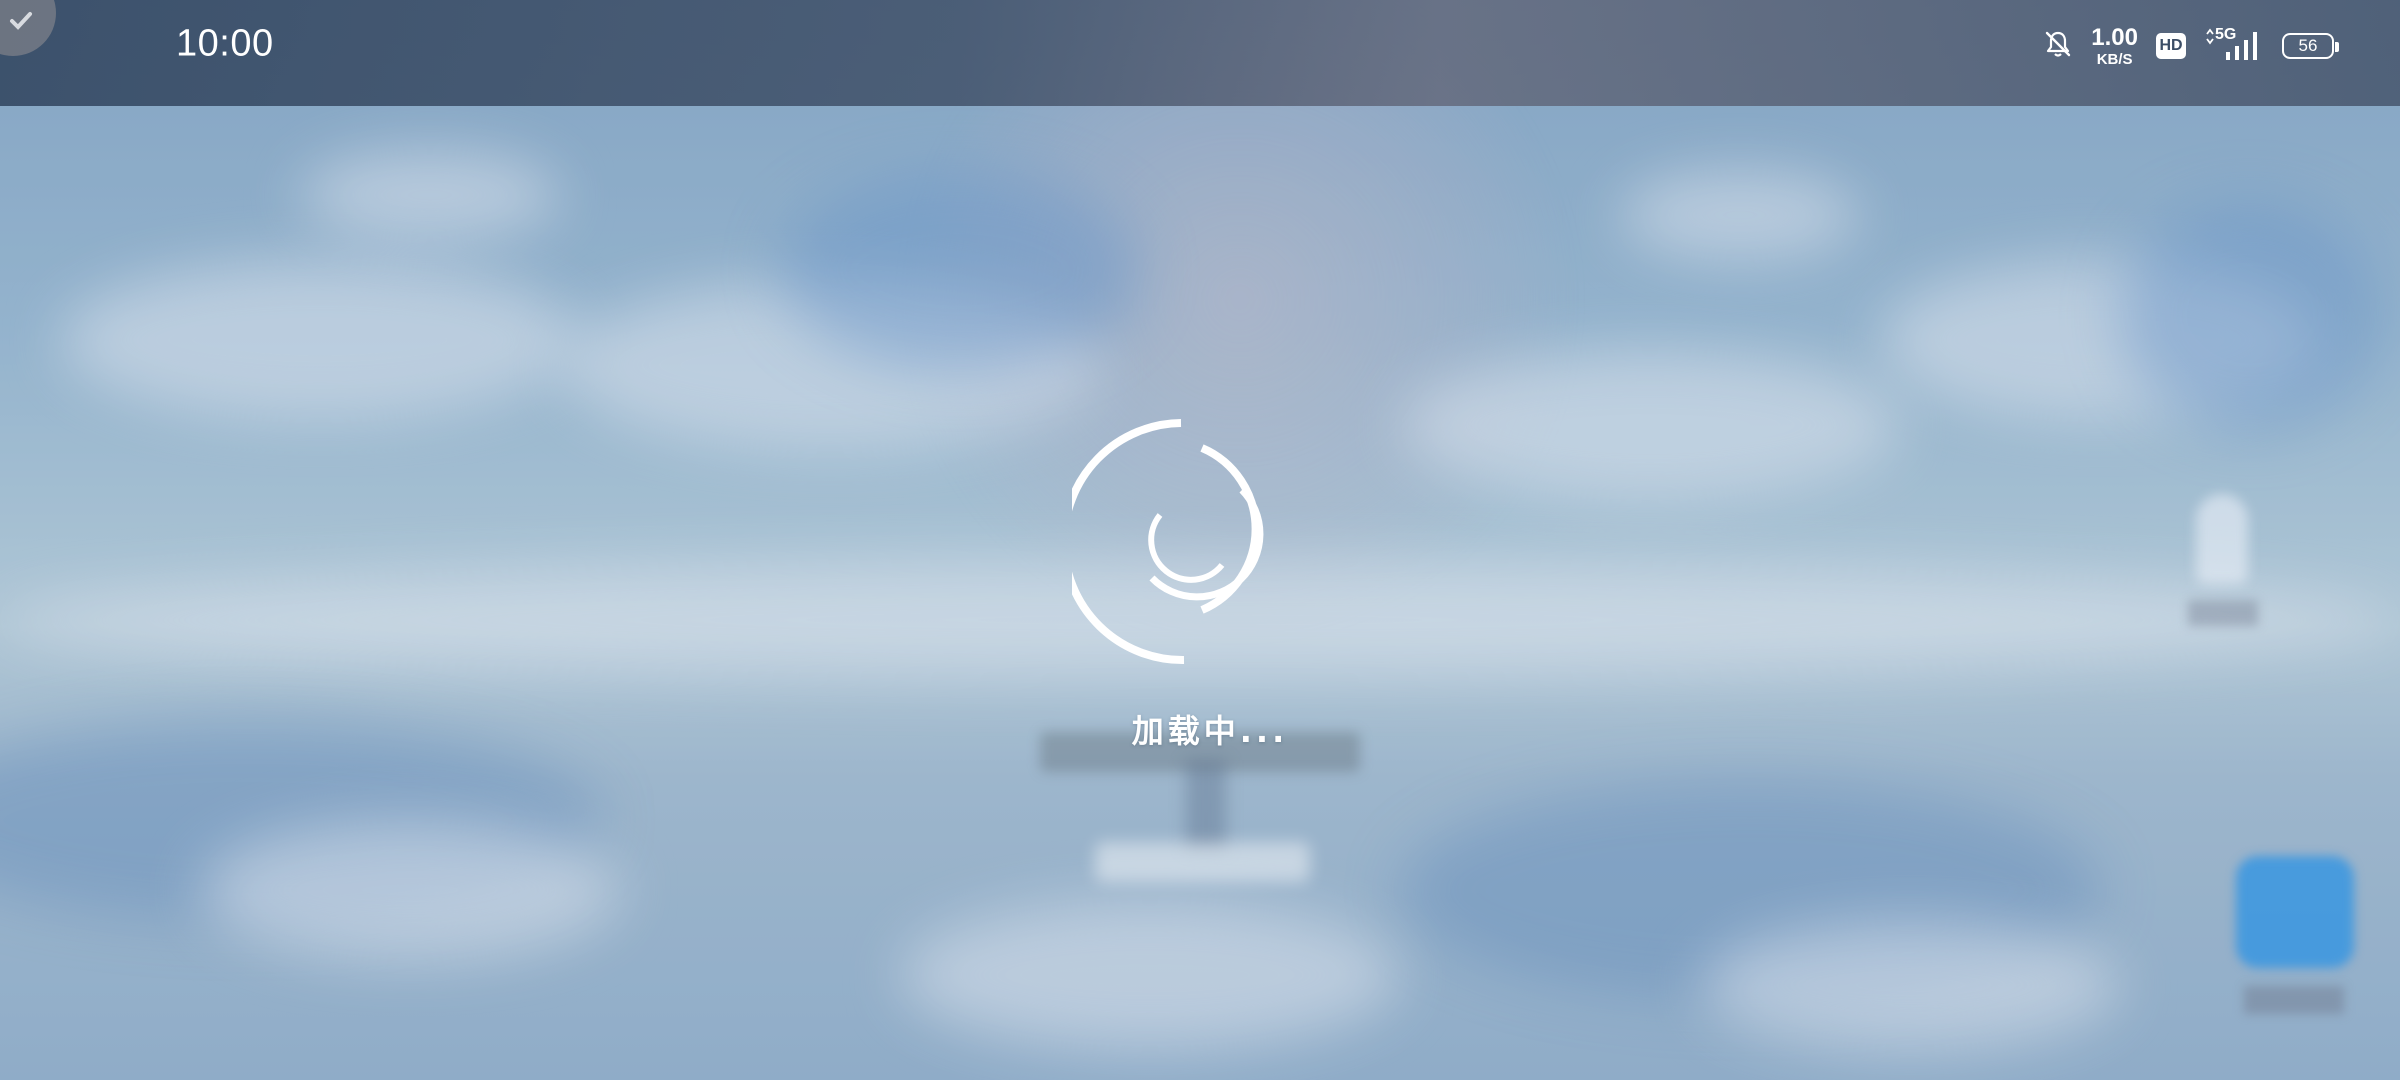 This screenshot has width=2400, height=1080. What do you see at coordinates (2191, 45) in the screenshot?
I see `status-icons: 1.00 KB/S HD 5G 56` at bounding box center [2191, 45].